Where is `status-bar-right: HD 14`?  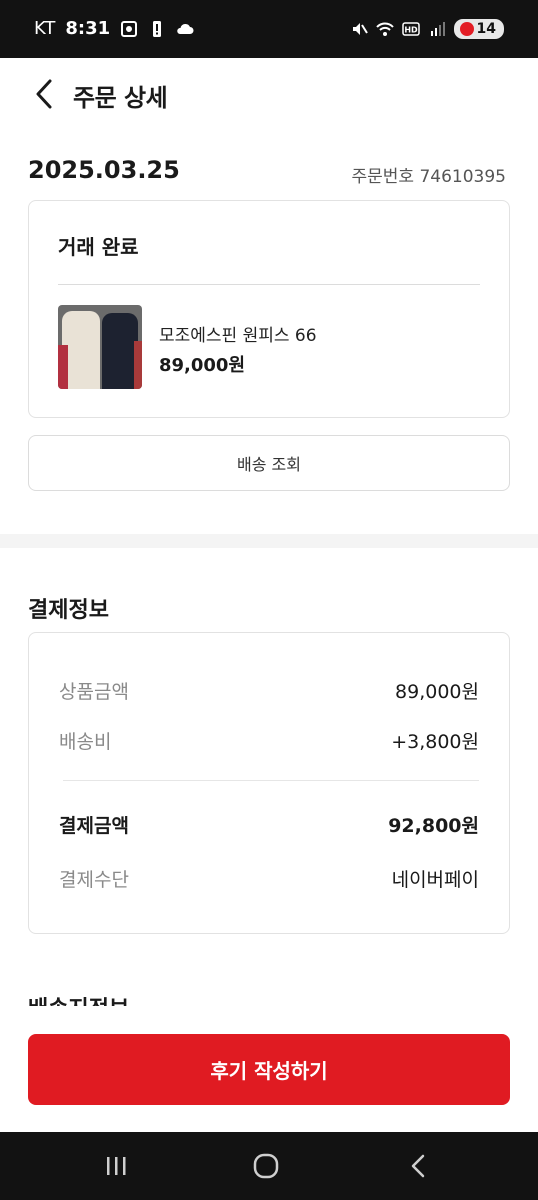 status-bar-right: HD 14 is located at coordinates (427, 29).